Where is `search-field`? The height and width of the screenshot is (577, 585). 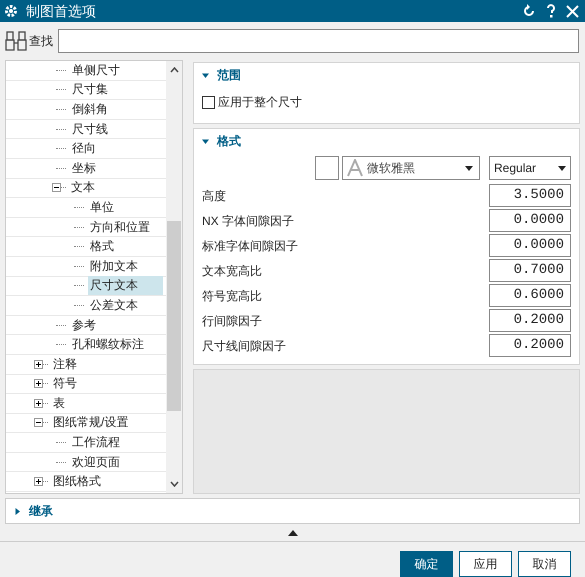
search-field is located at coordinates (318, 41).